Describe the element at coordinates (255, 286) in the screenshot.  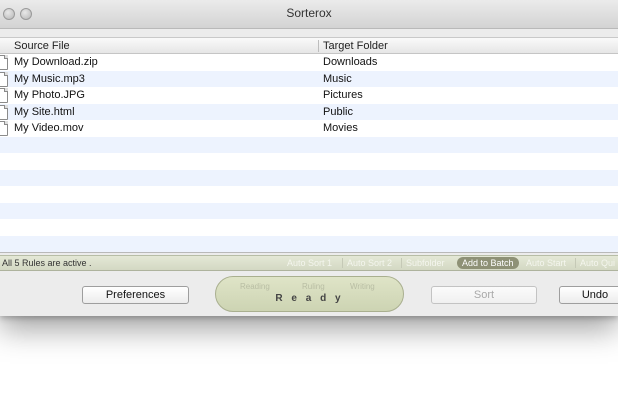
I see `stage-reading: Reading` at that location.